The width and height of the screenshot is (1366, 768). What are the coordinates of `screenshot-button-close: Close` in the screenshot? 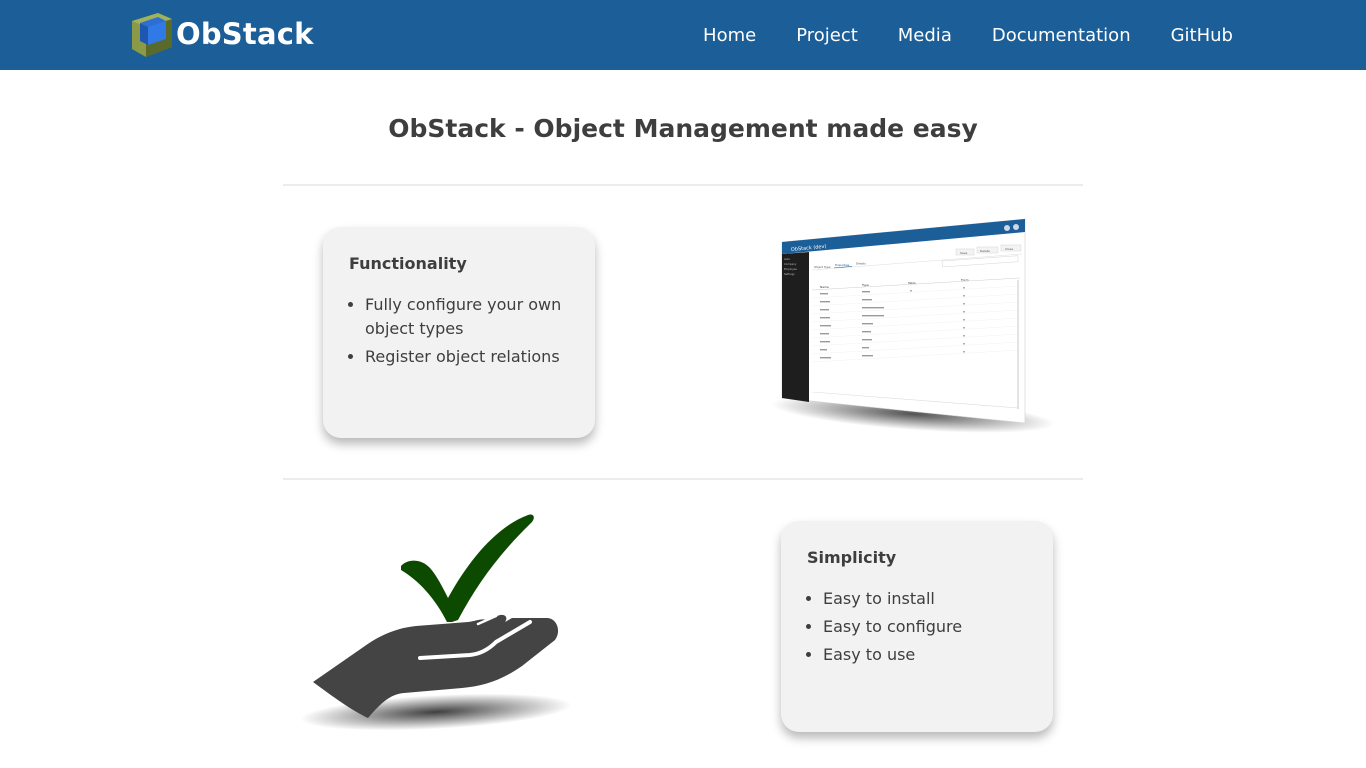 It's located at (1009, 249).